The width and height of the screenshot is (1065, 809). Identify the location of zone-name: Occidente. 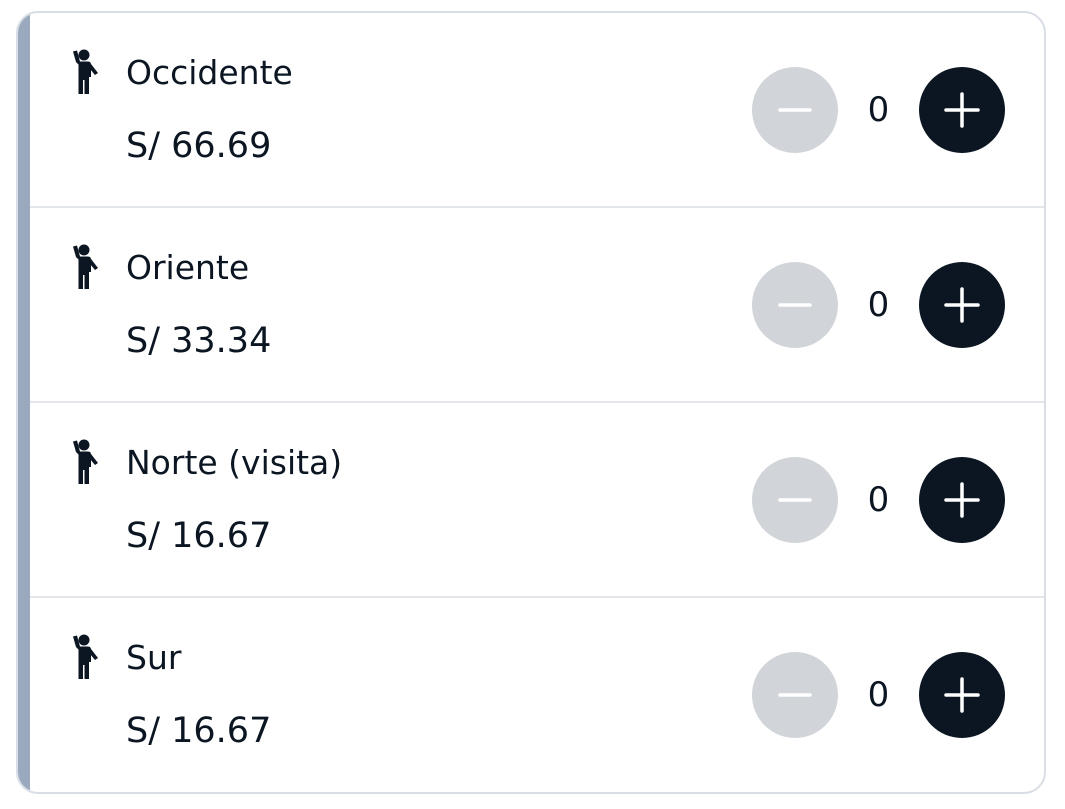
(209, 72).